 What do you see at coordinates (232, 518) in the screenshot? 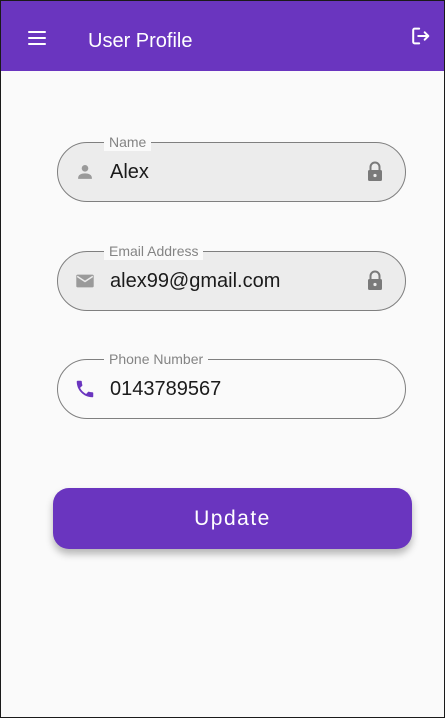
I see `update-button: Update` at bounding box center [232, 518].